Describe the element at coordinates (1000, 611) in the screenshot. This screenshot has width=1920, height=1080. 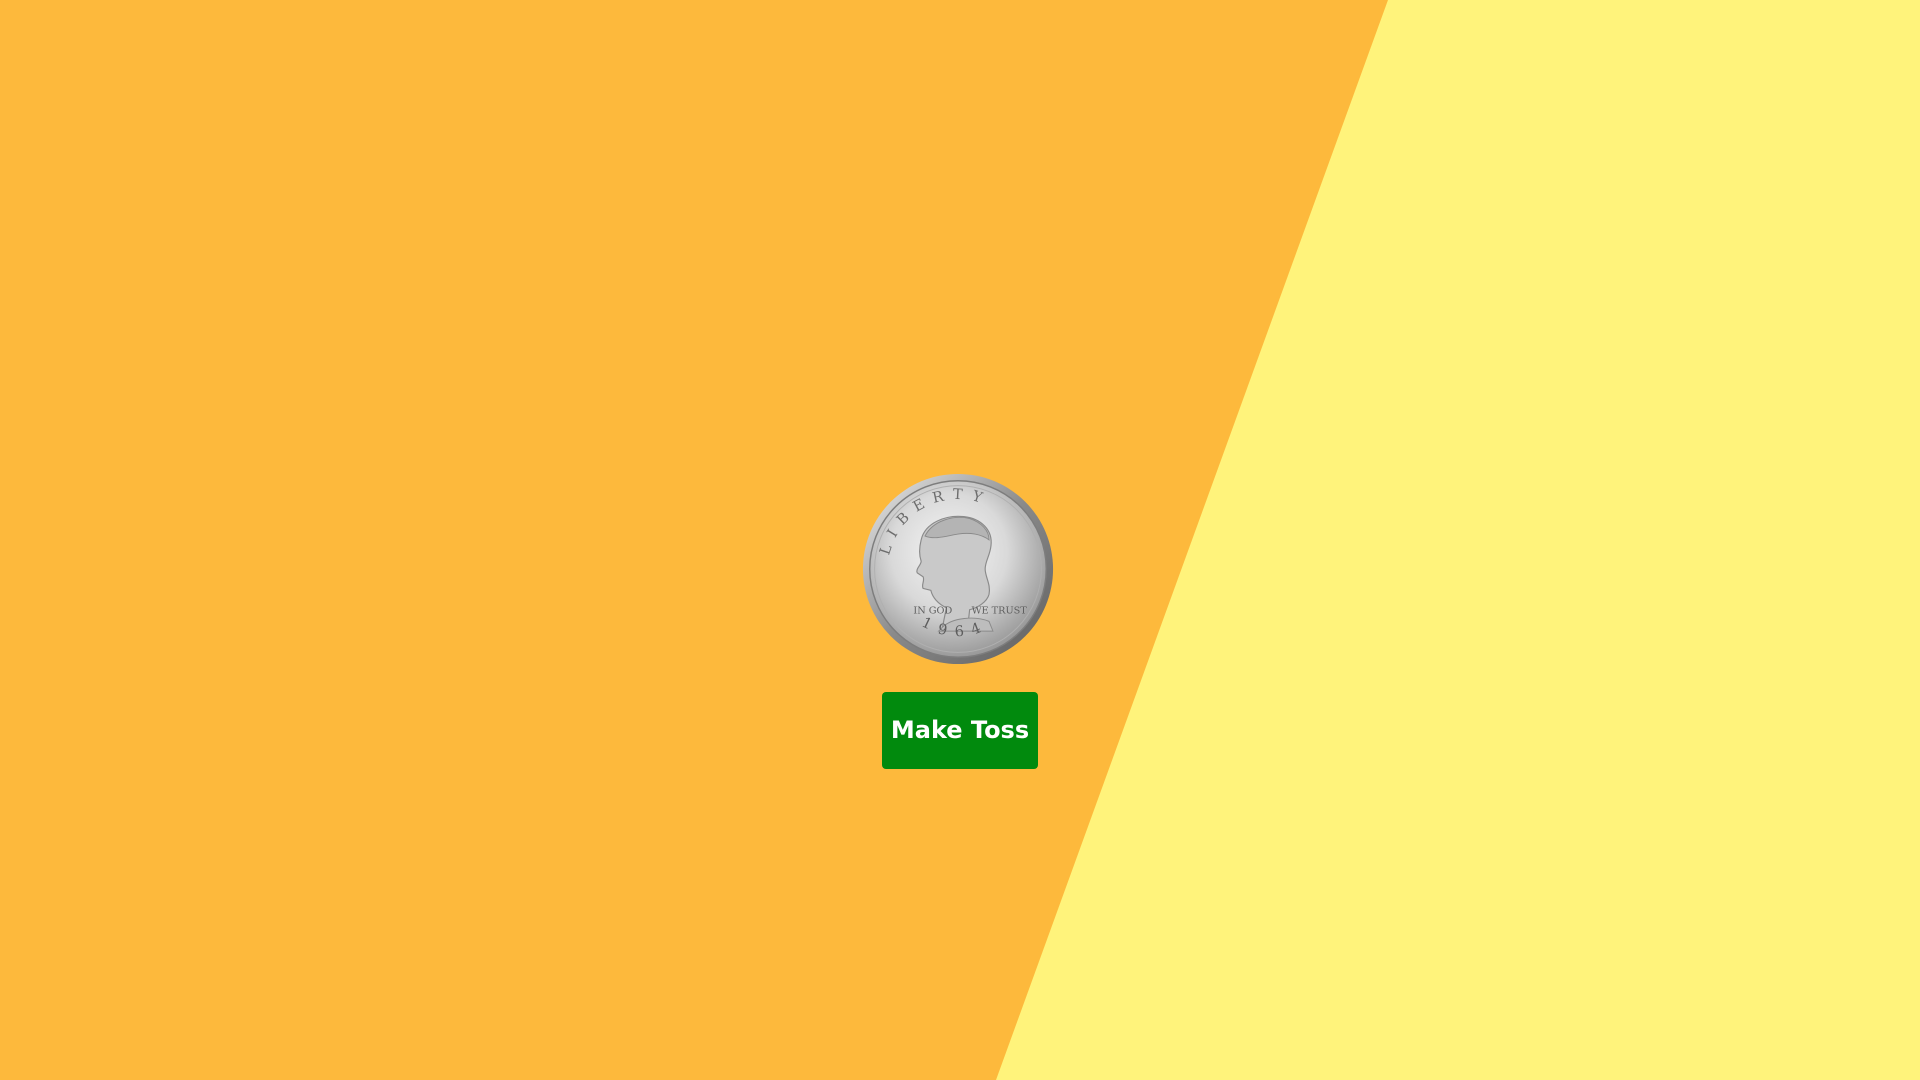
I see `coin-motto-right: WE TRUST` at that location.